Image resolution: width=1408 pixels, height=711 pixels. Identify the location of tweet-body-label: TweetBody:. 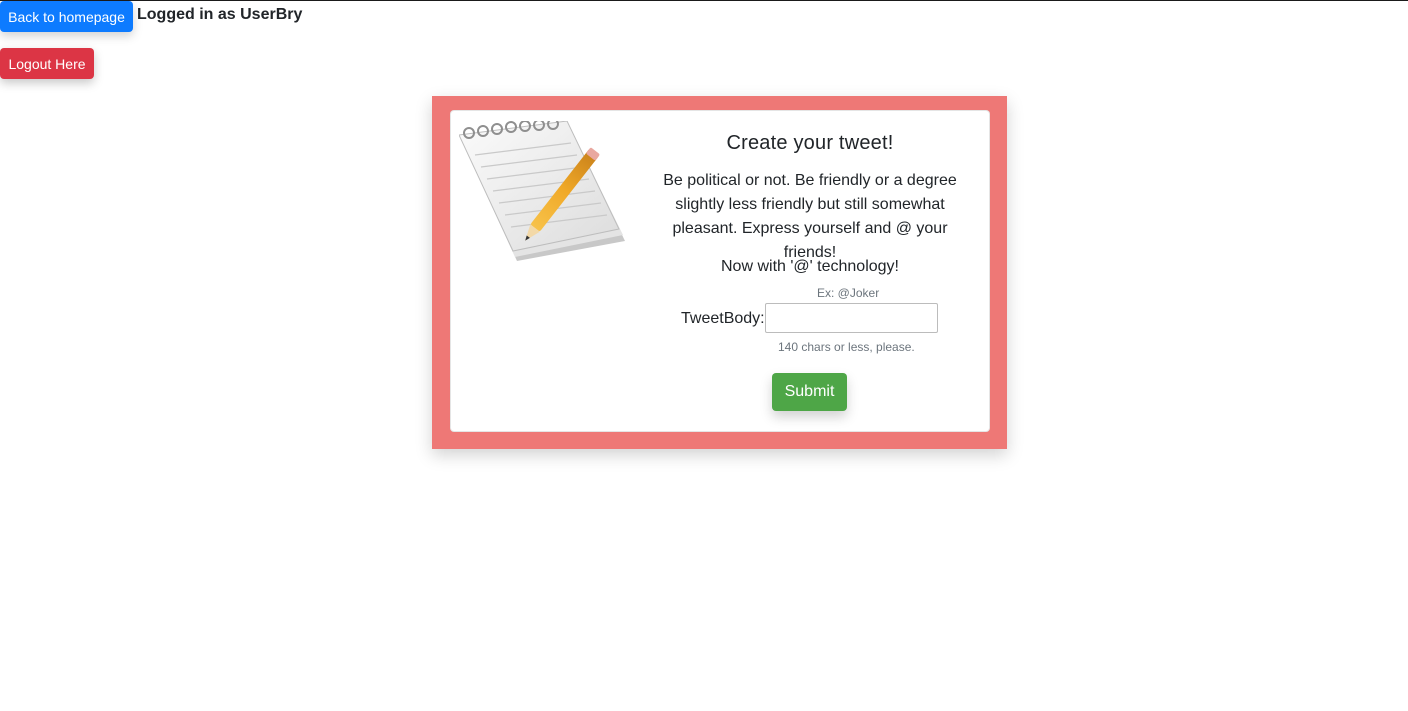
(723, 318).